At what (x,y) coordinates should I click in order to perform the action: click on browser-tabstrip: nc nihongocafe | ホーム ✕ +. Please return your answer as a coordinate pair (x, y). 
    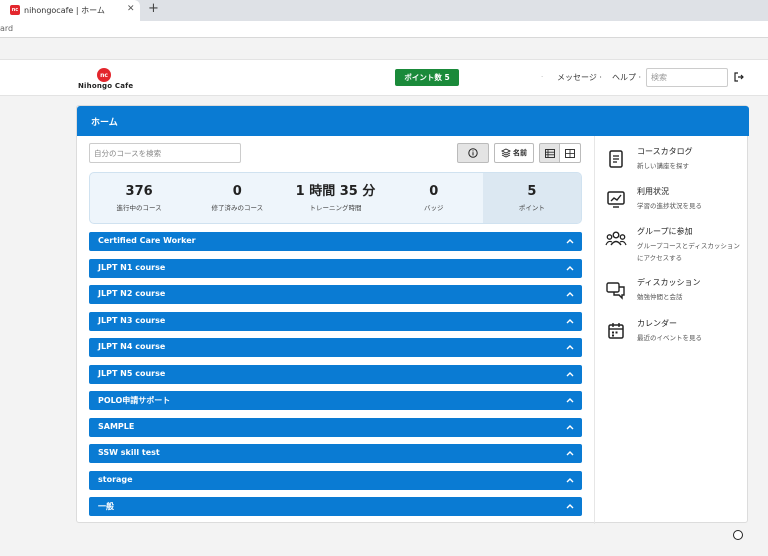
    Looking at the image, I should click on (384, 10).